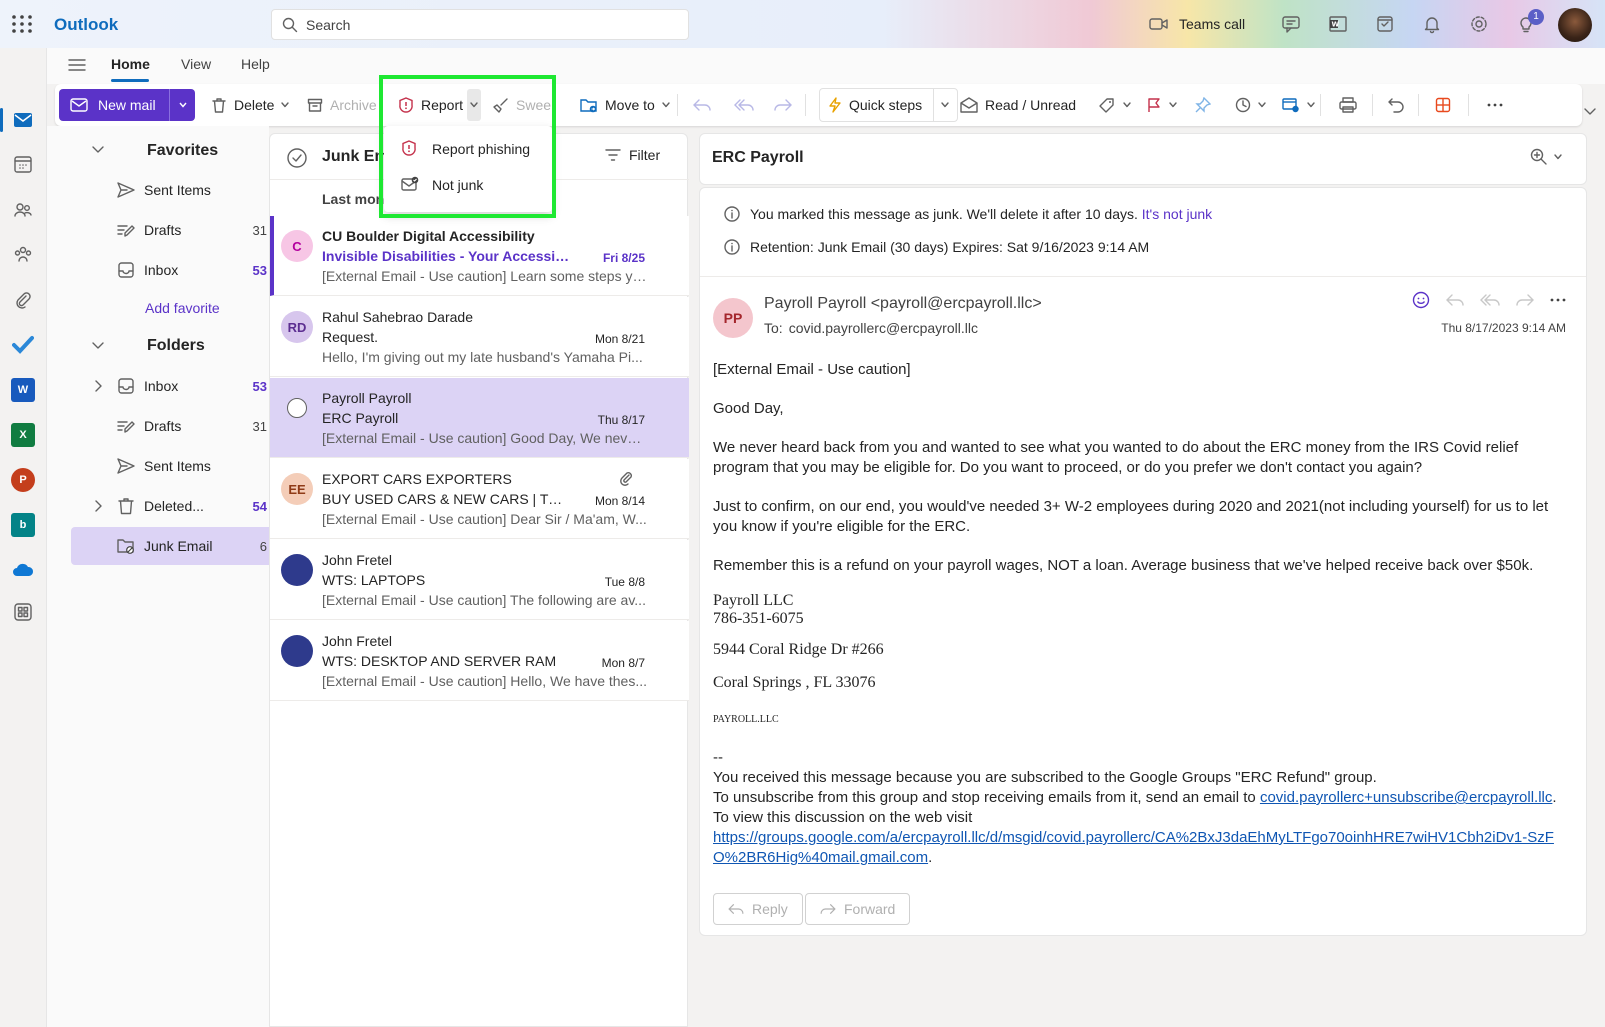 This screenshot has height=1027, width=1605. I want to click on categorize-button, so click(1114, 105).